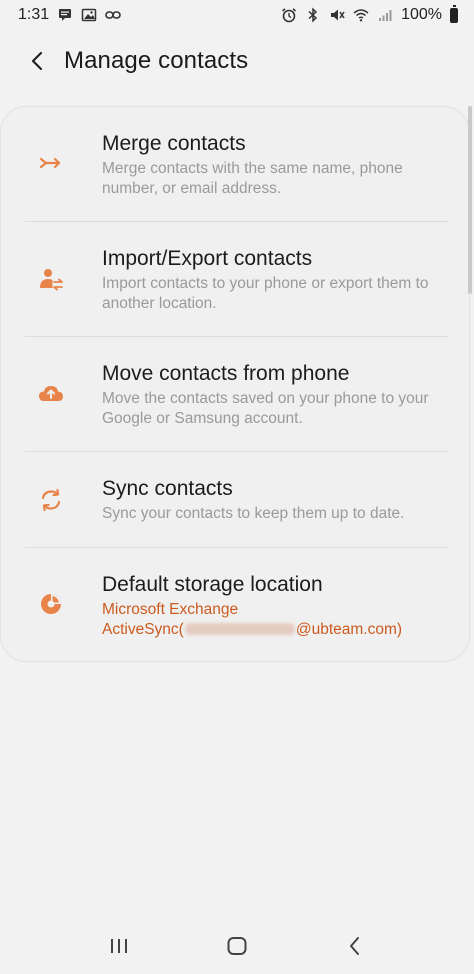  I want to click on app-bar: Manage contacts, so click(237, 61).